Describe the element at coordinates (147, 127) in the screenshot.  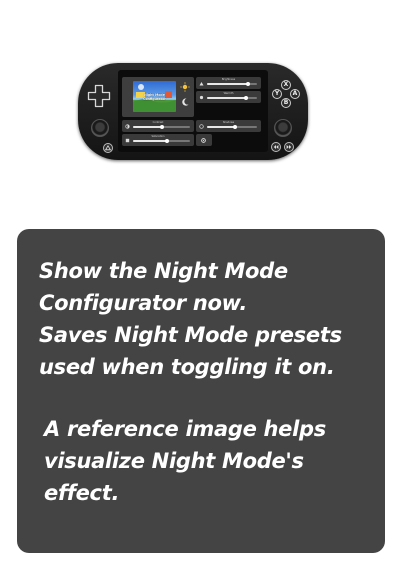
I see `contrast-slider-fill` at that location.